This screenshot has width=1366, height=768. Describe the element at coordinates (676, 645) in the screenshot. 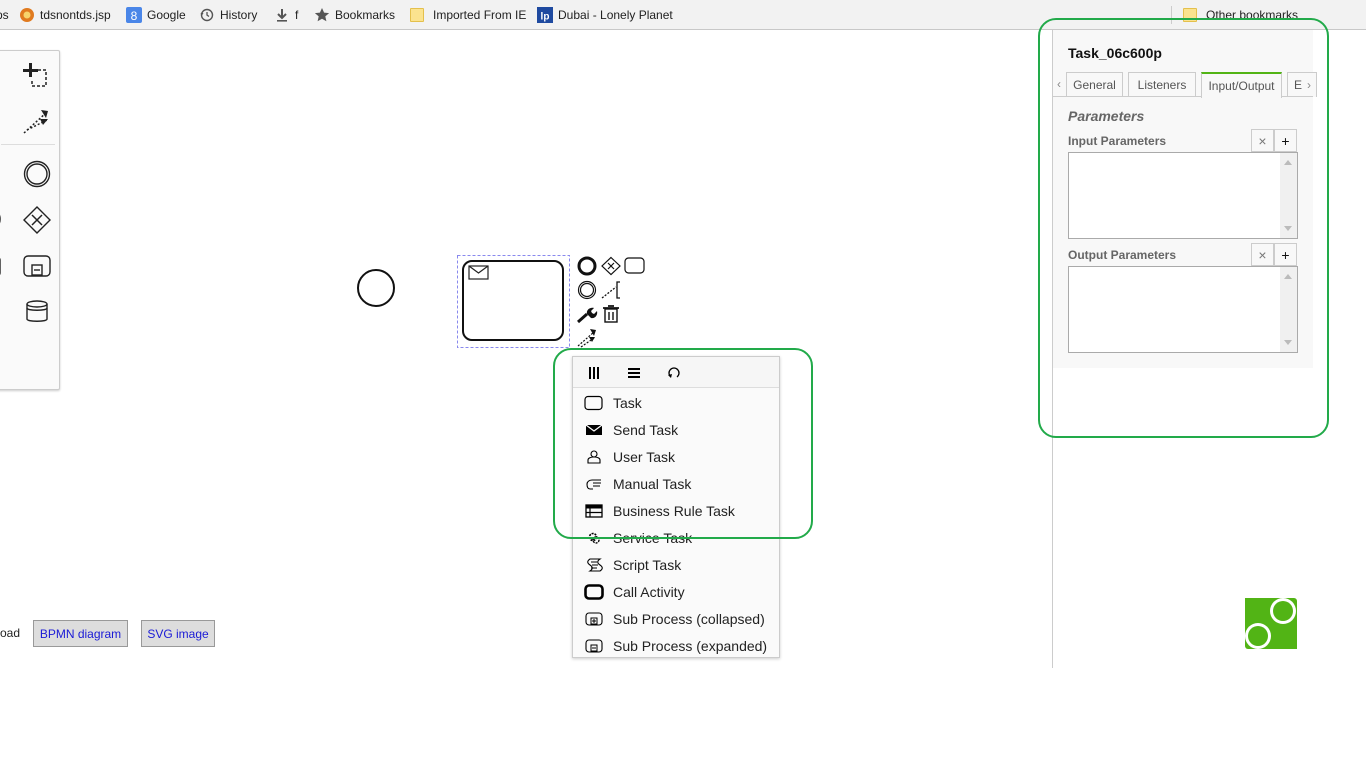

I see `replace-entry-subprocess-expanded: Sub Process (expanded)` at that location.